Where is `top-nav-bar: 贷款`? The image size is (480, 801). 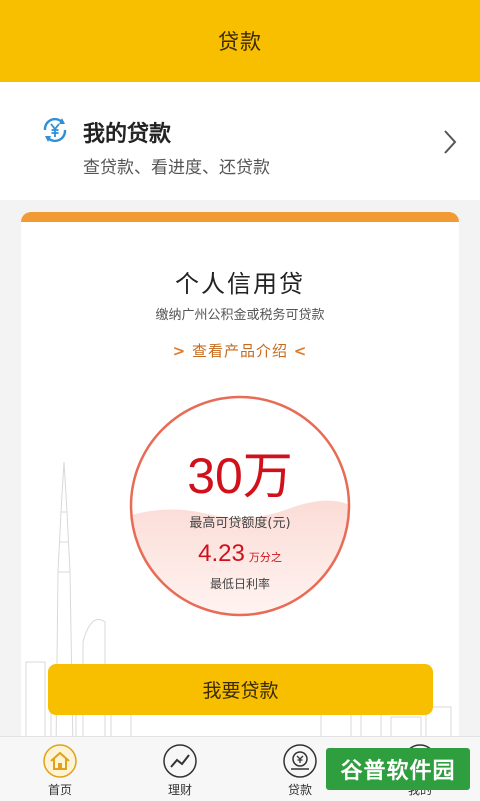 top-nav-bar: 贷款 is located at coordinates (240, 41).